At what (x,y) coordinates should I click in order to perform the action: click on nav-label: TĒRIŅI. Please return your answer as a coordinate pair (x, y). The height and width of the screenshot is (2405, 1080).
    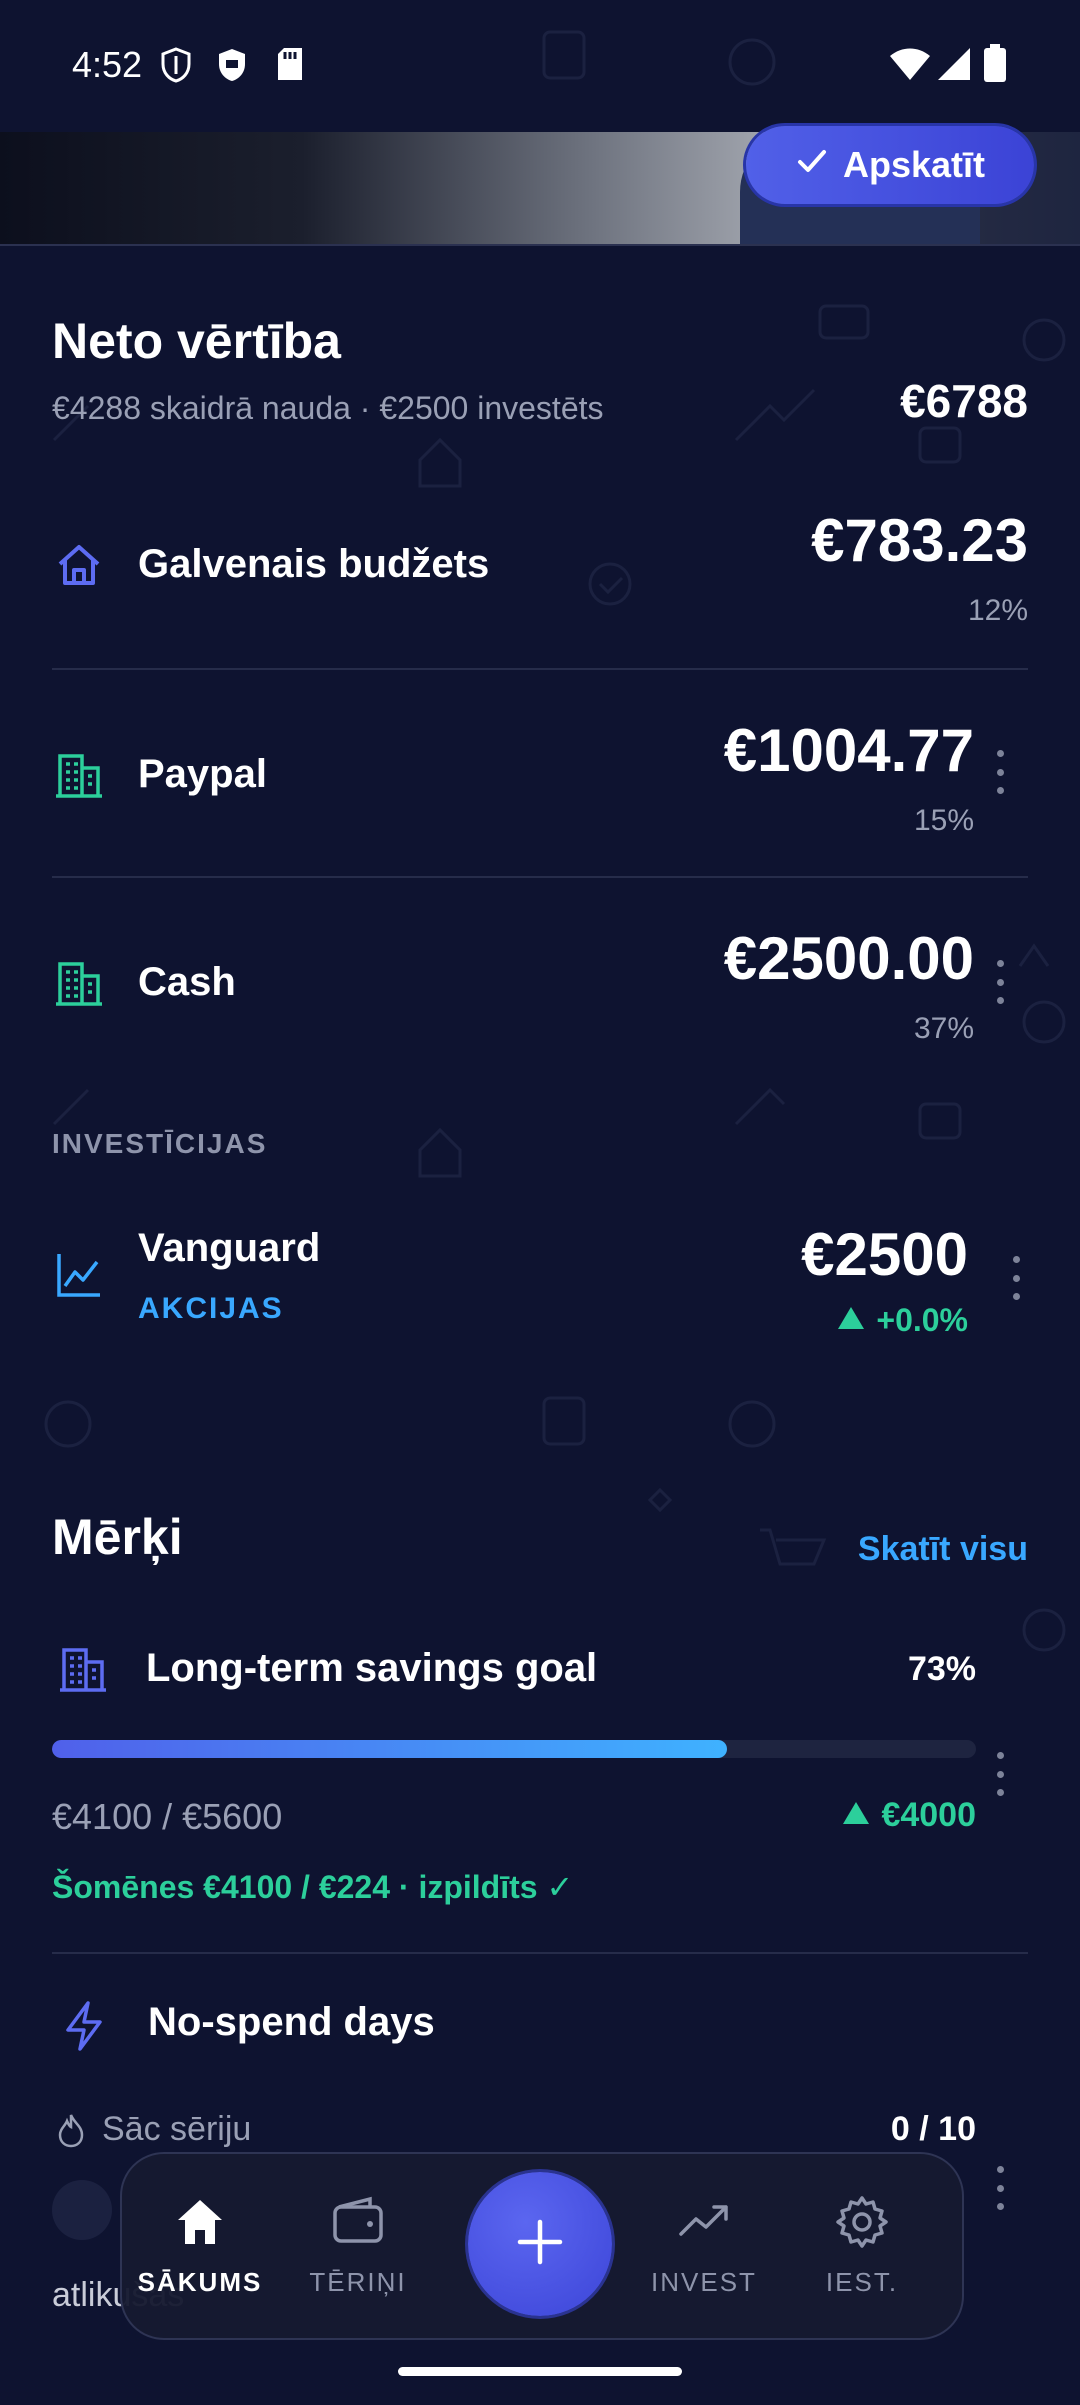
    Looking at the image, I should click on (358, 2282).